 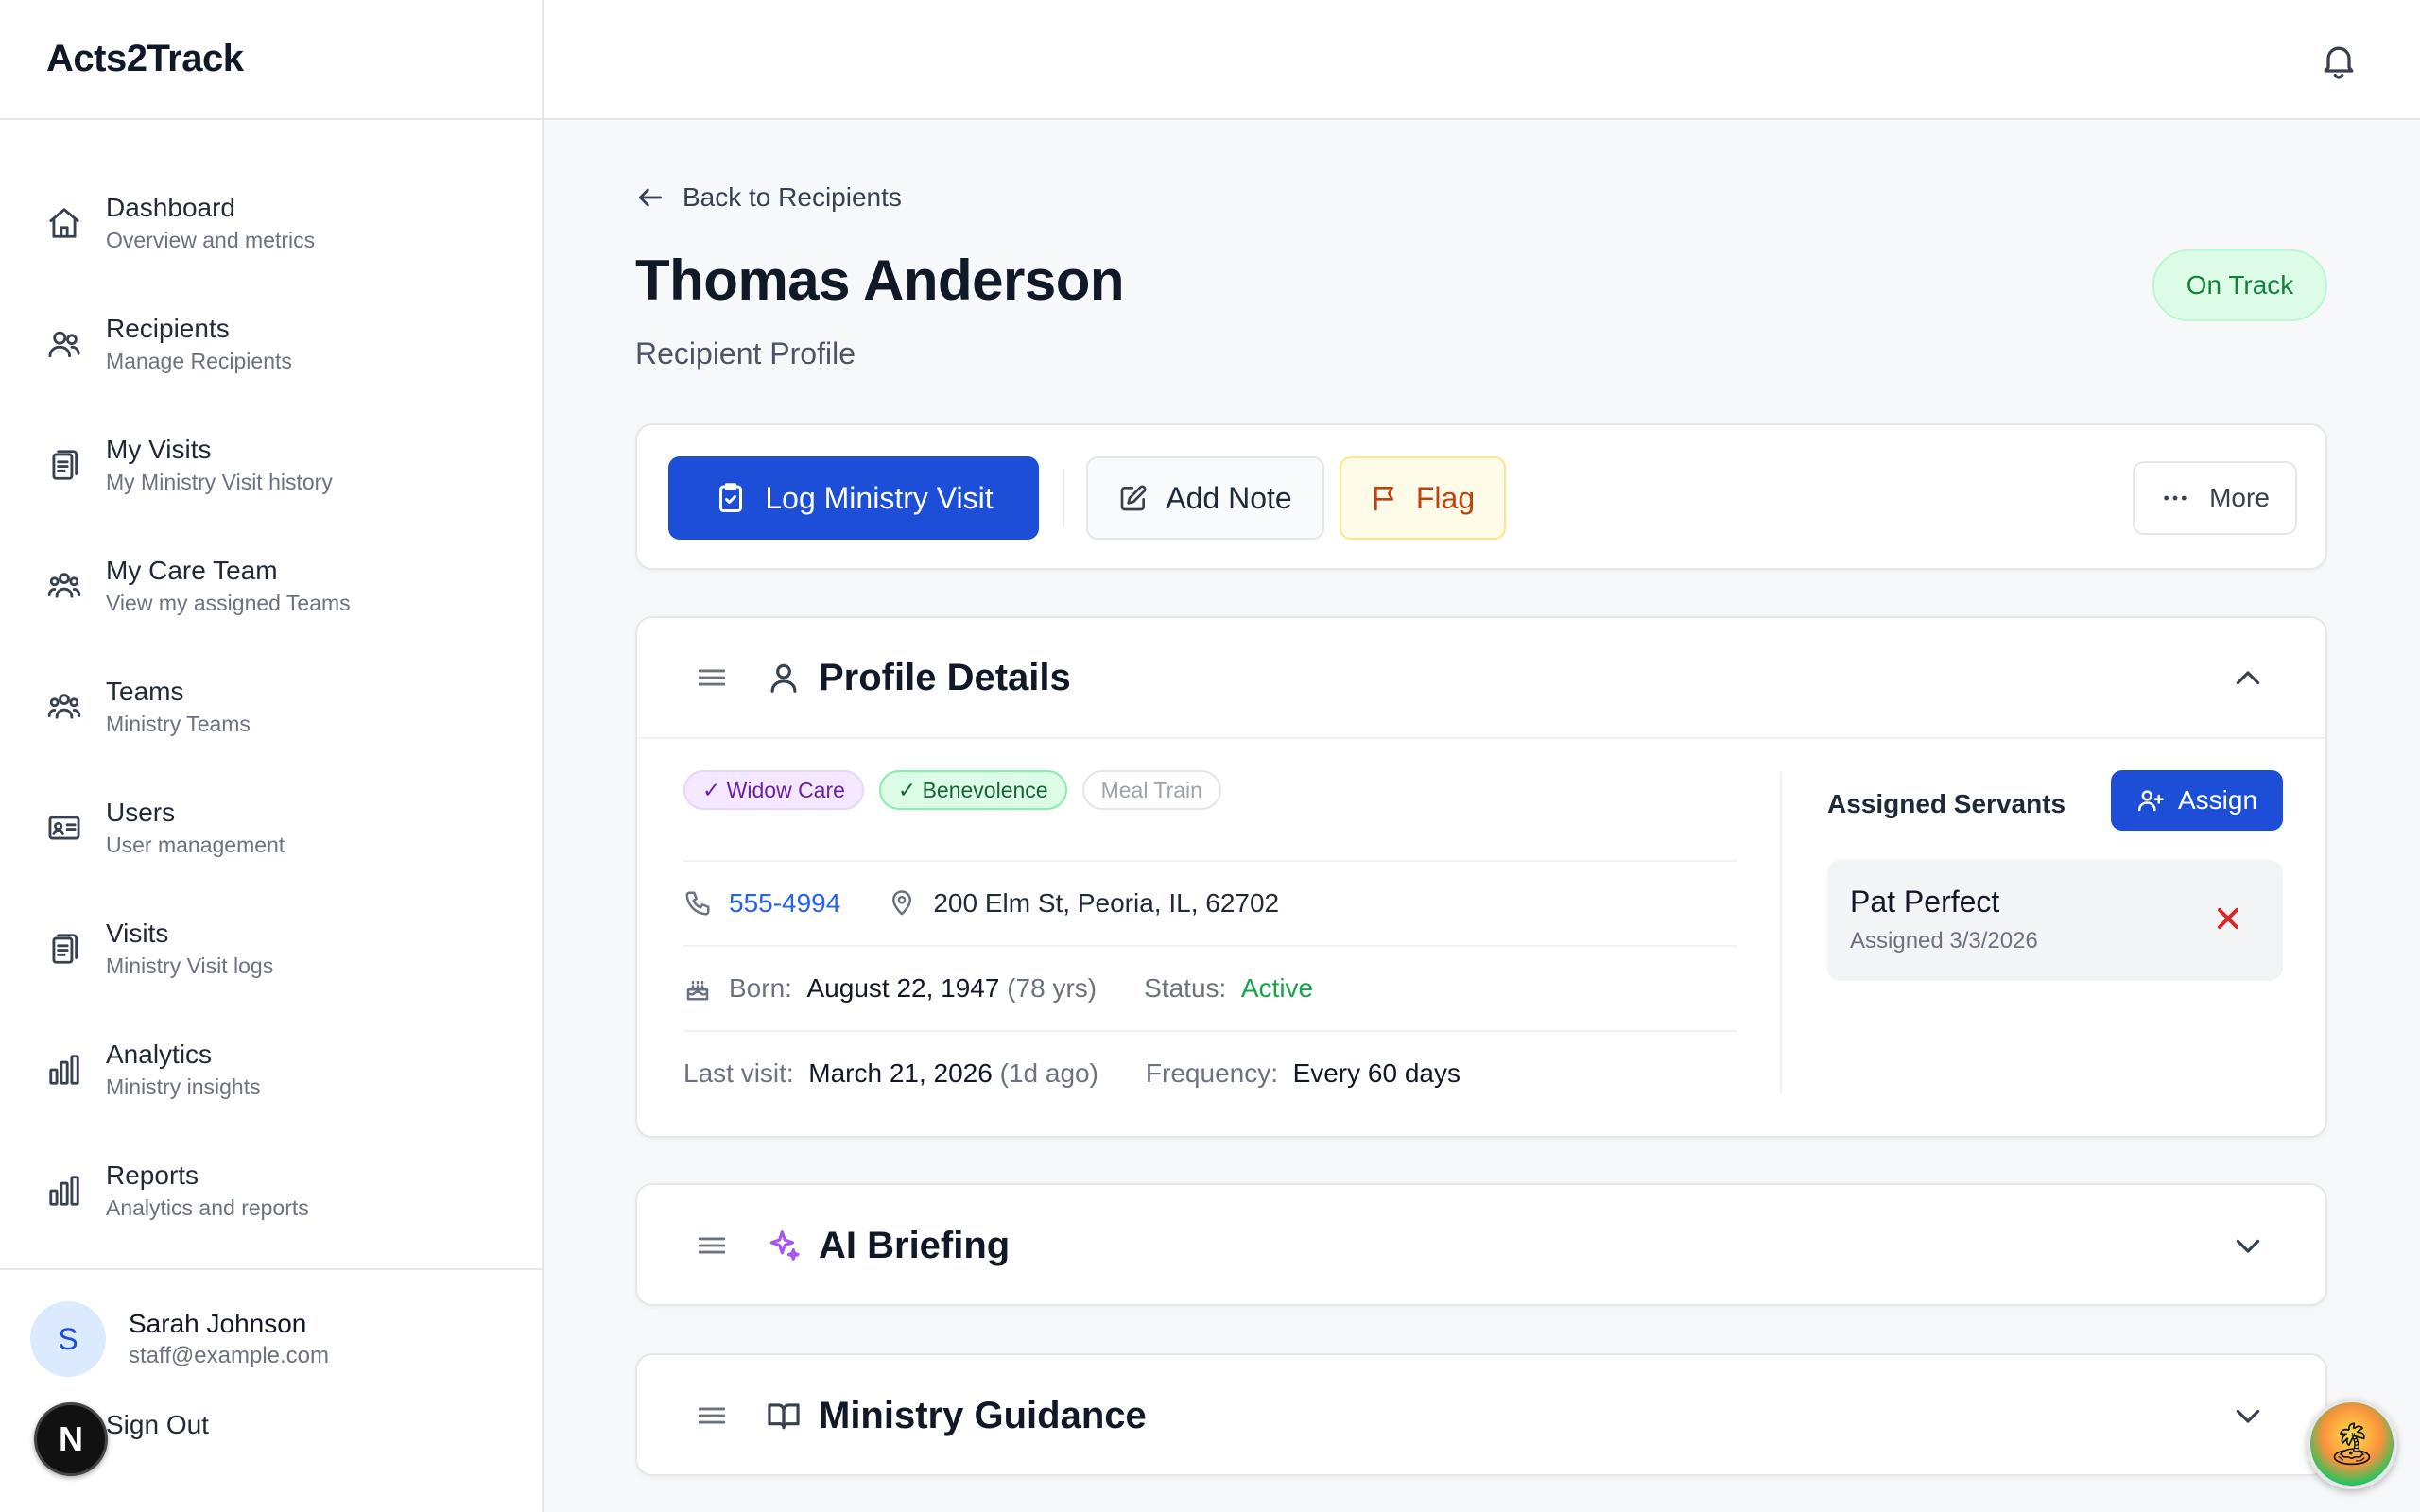 I want to click on last-visit-label: Last visit:, so click(x=738, y=1073).